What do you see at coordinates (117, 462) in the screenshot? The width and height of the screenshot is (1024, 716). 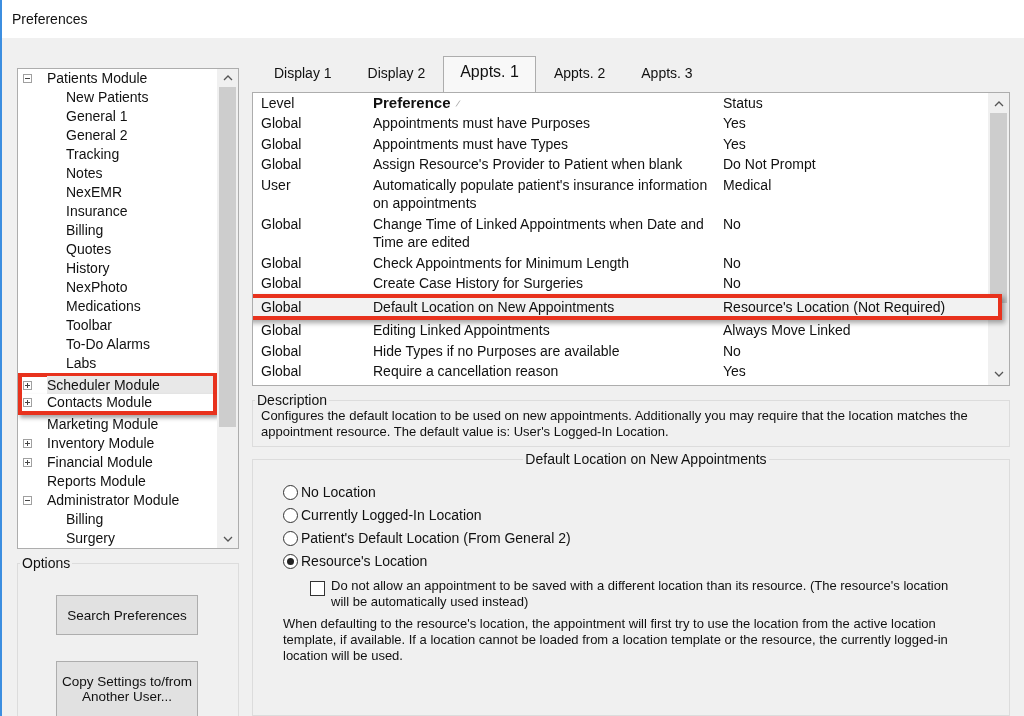 I see `tree-item: Financial Module` at bounding box center [117, 462].